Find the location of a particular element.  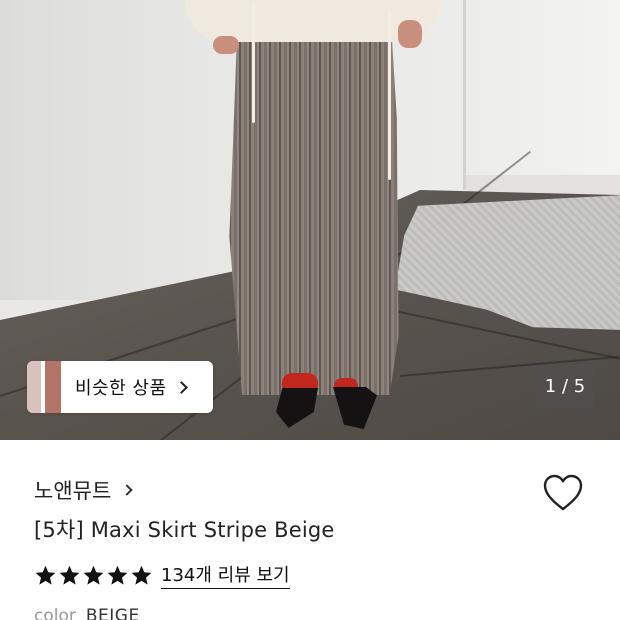

color-row: color BEIGE is located at coordinates (87, 613).